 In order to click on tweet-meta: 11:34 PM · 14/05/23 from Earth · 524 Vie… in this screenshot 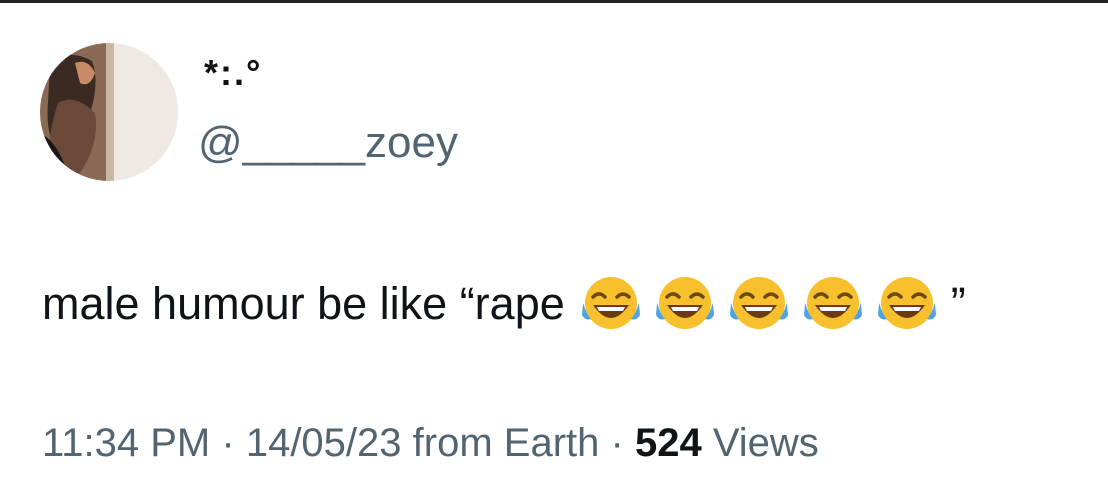, I will do `click(430, 443)`.